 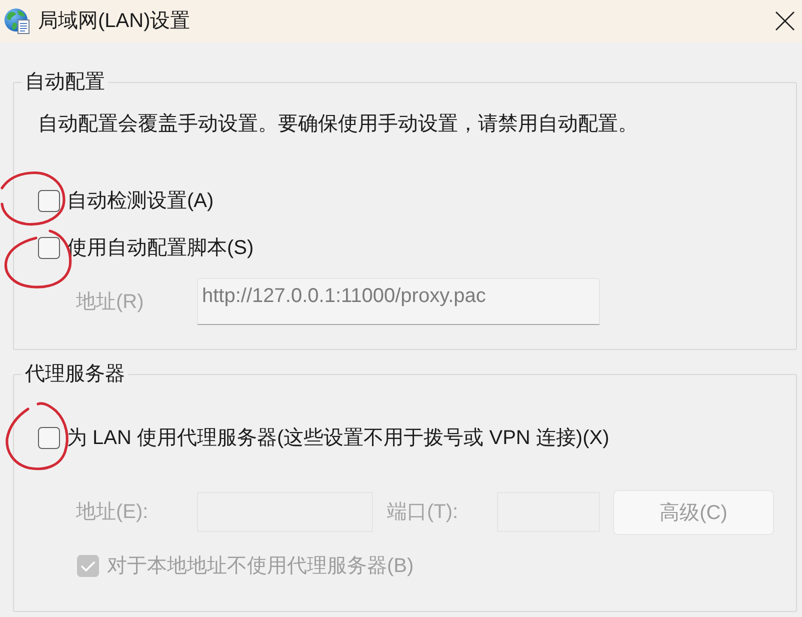 What do you see at coordinates (422, 512) in the screenshot?
I see `field-label: 端口(T):` at bounding box center [422, 512].